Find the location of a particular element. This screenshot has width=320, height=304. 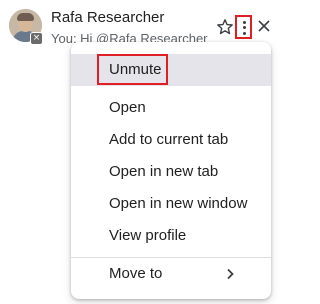

menu-item-label: Add to current tab is located at coordinates (169, 139).